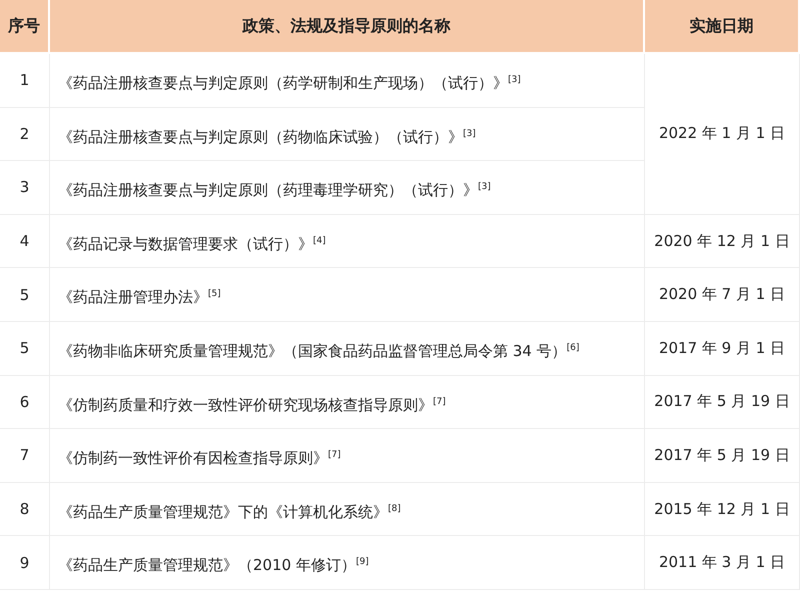  What do you see at coordinates (25, 509) in the screenshot?
I see `table-cell: 8` at bounding box center [25, 509].